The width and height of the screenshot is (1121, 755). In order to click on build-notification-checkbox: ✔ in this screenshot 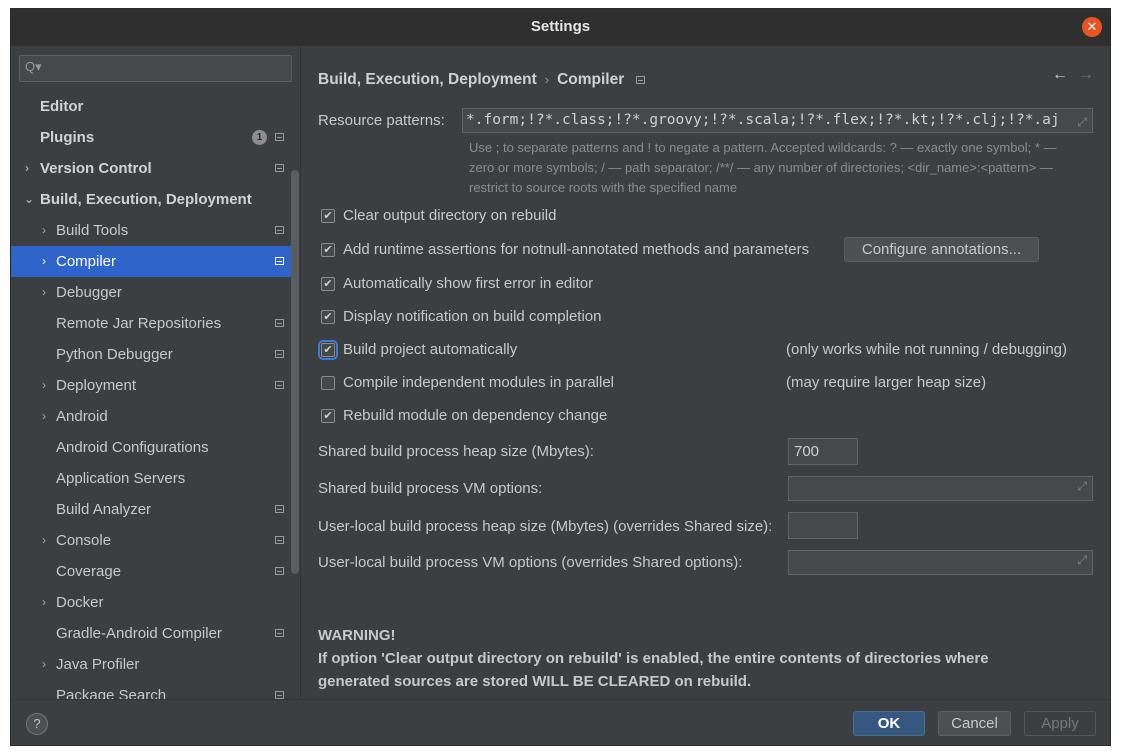, I will do `click(328, 317)`.